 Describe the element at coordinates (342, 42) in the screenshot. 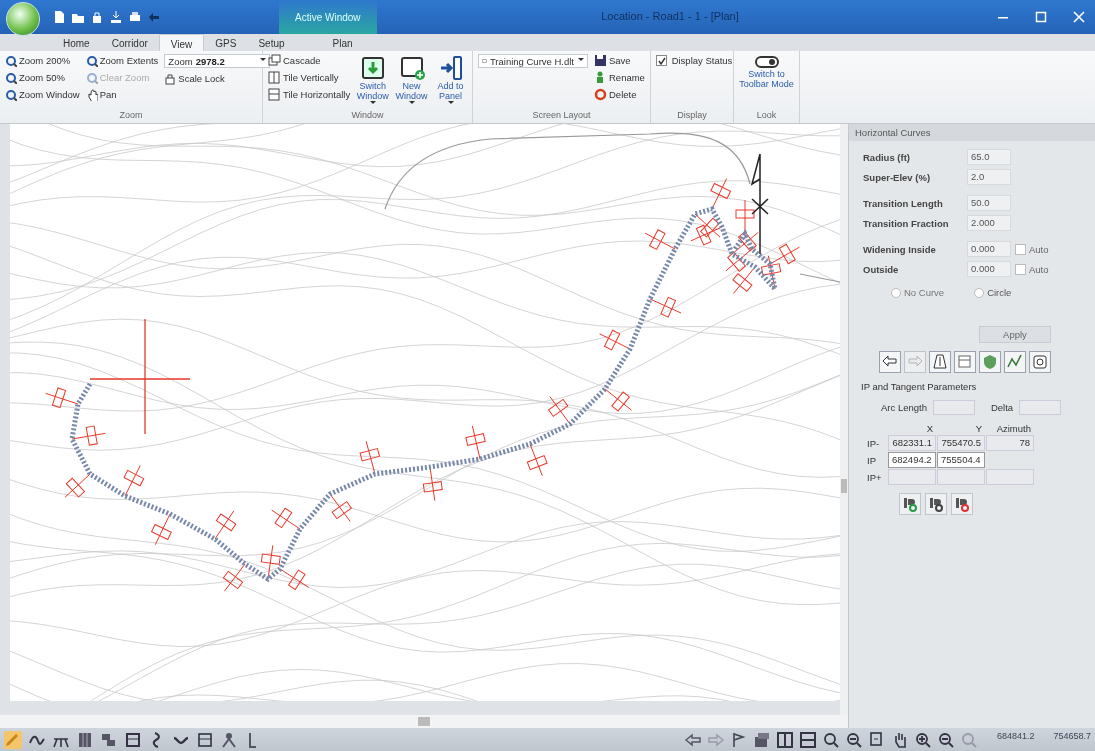

I see `ribbon-tab: Plan` at that location.